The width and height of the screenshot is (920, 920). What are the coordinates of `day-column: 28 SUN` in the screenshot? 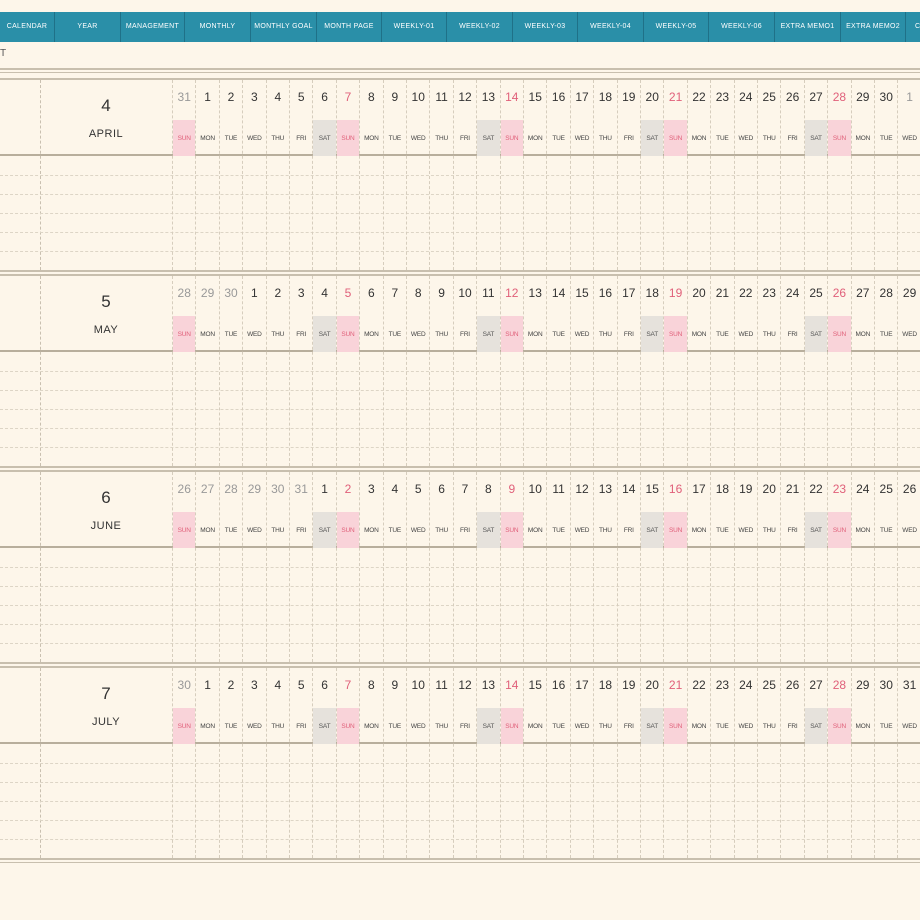 It's located at (839, 175).